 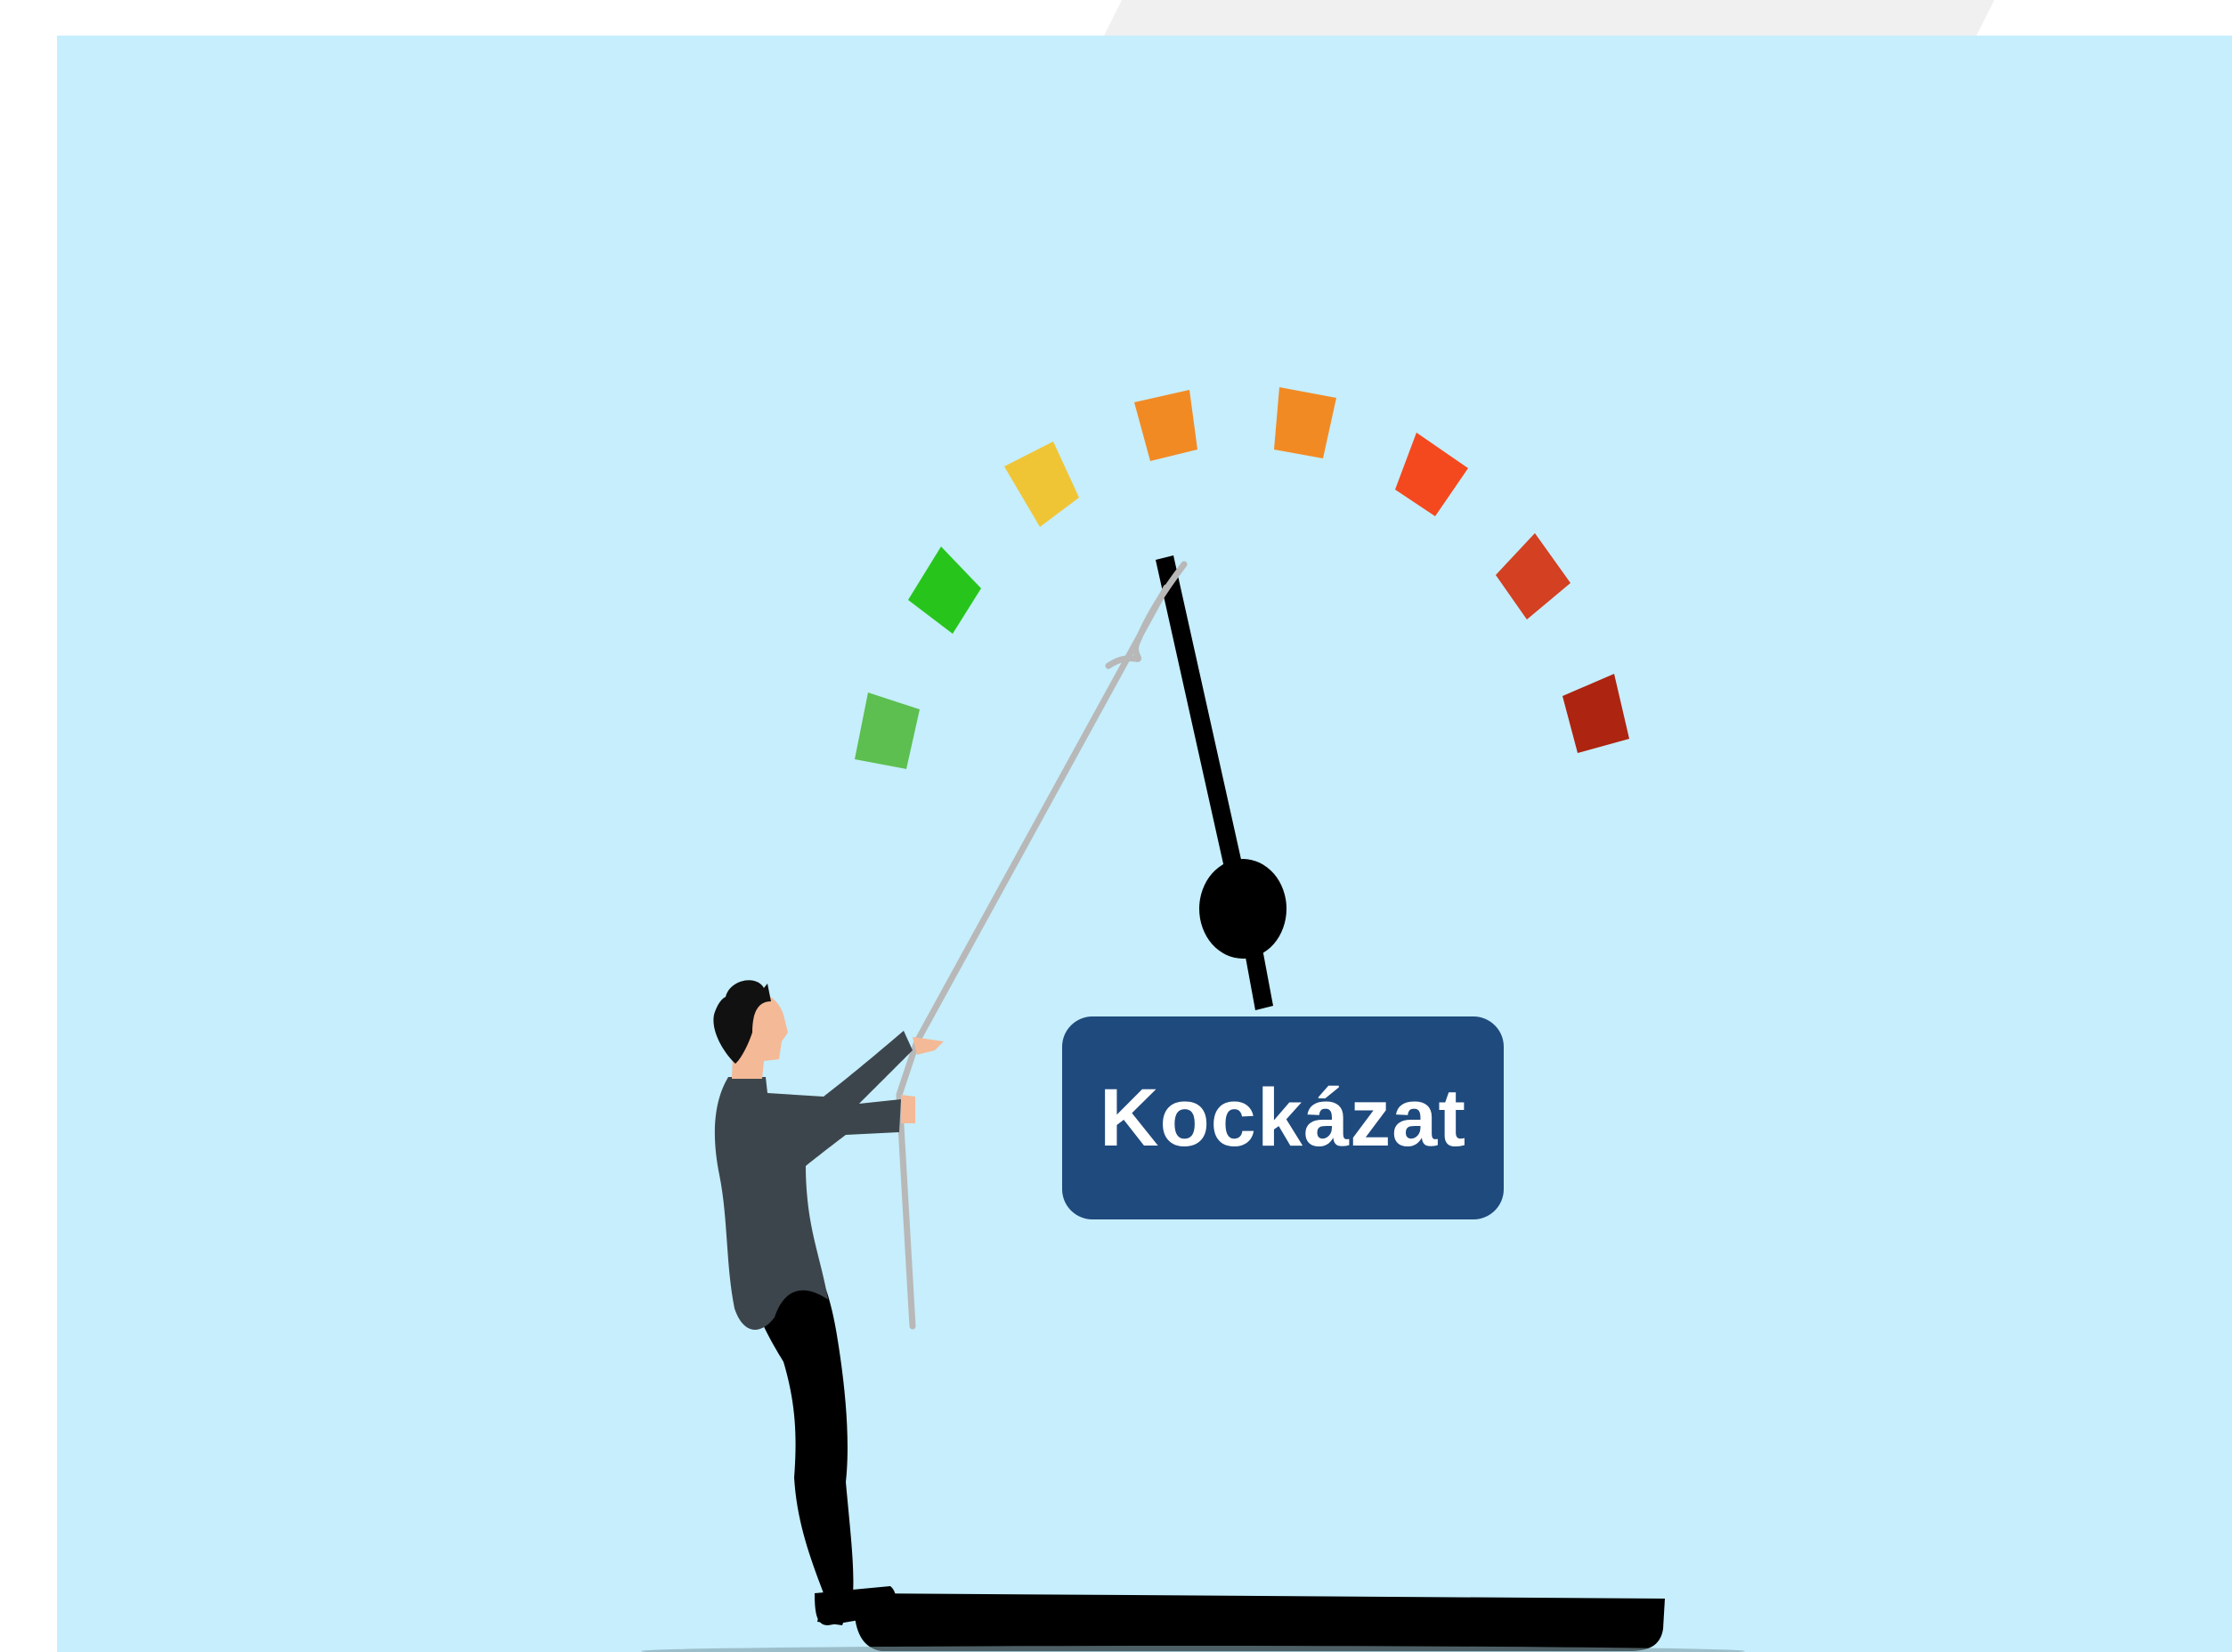 I want to click on gauge-needle, so click(x=1221, y=782).